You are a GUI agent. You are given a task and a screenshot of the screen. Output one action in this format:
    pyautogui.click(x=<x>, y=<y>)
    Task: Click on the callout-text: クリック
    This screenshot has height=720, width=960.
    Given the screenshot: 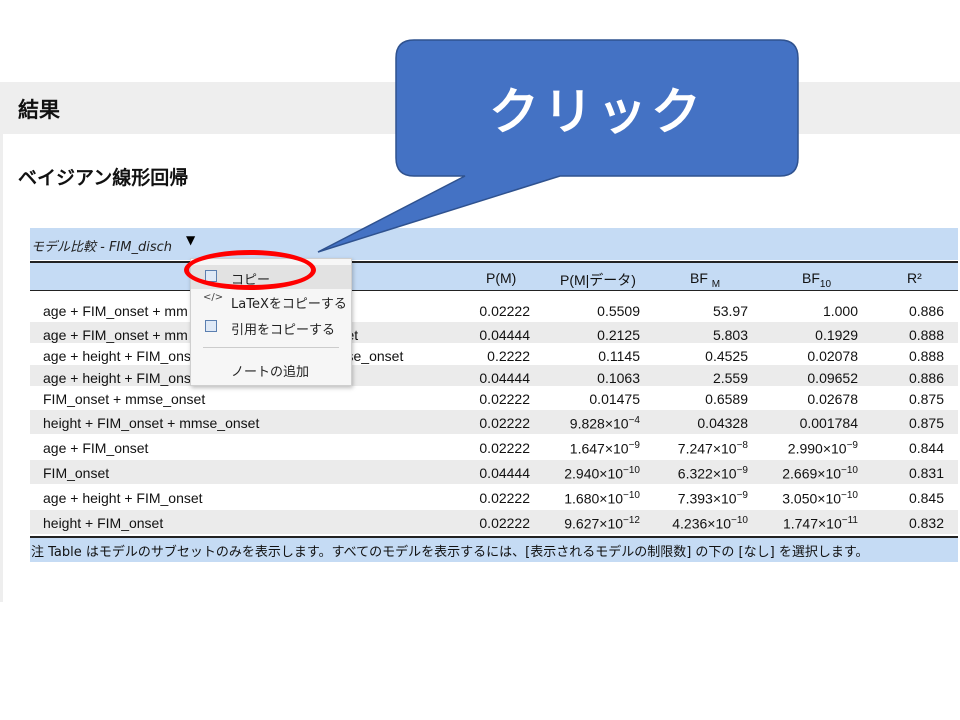 What is the action you would take?
    pyautogui.click(x=597, y=112)
    